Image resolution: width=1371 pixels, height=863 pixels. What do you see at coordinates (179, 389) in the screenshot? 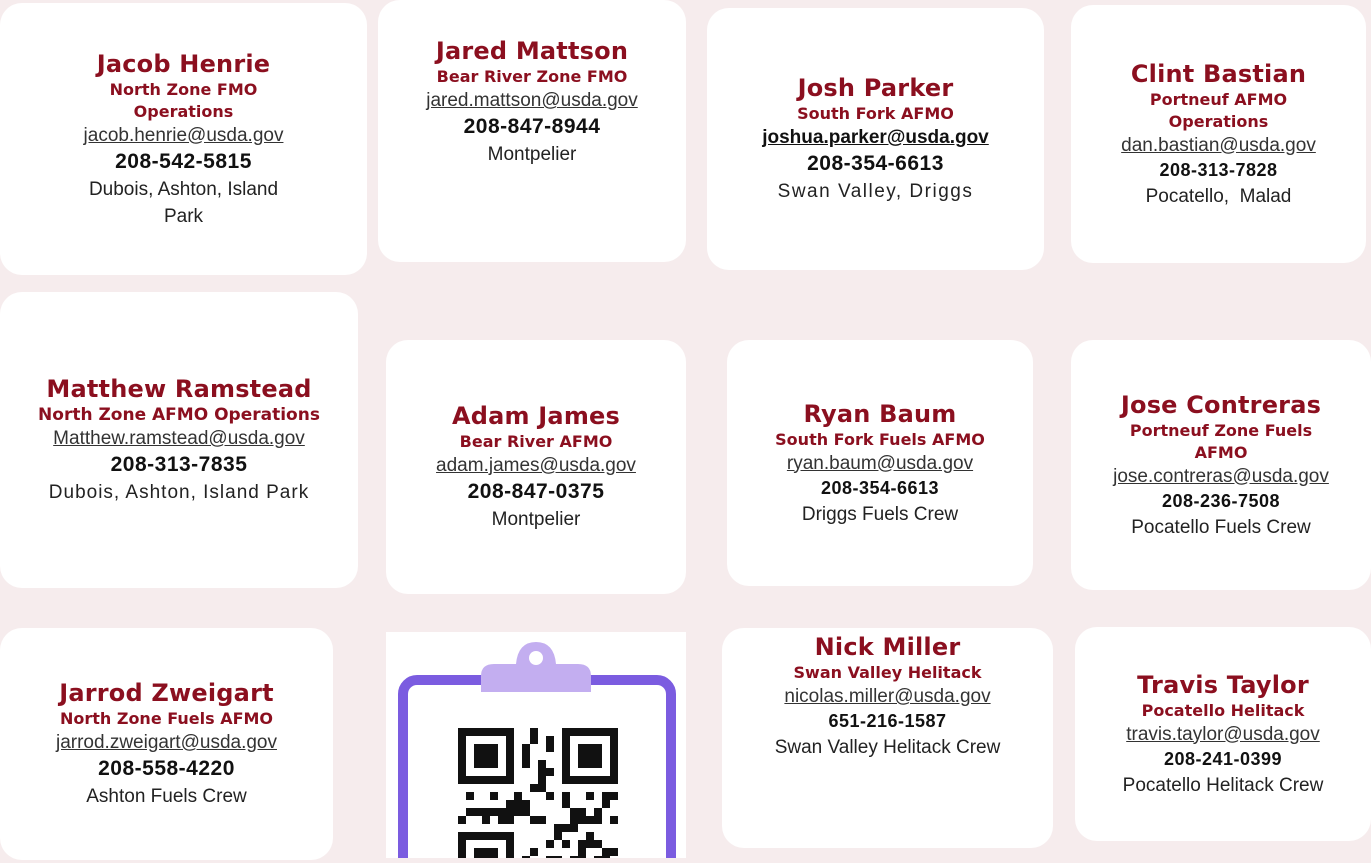
I see `contact-name: Matthew Ramstead` at bounding box center [179, 389].